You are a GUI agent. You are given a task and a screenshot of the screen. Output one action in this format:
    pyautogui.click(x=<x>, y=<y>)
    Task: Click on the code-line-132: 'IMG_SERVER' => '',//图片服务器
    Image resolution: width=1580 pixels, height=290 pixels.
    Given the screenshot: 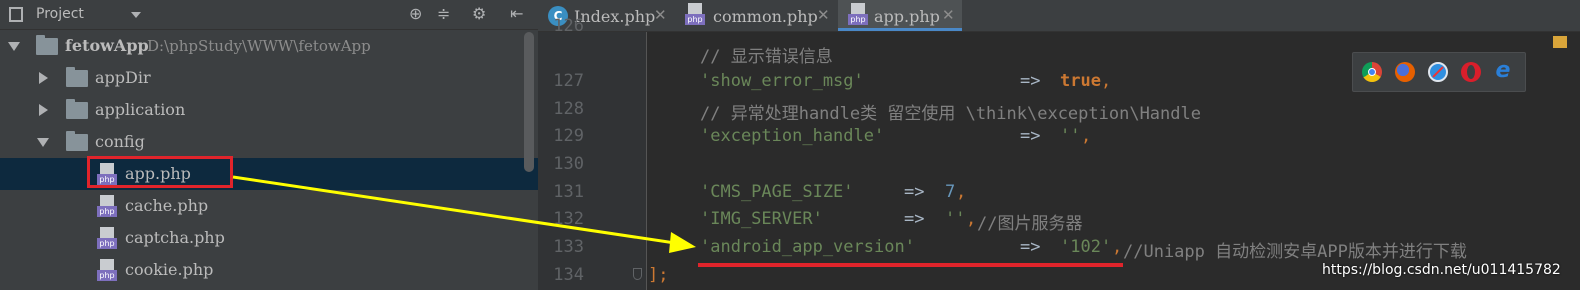 What is the action you would take?
    pyautogui.click(x=891, y=221)
    